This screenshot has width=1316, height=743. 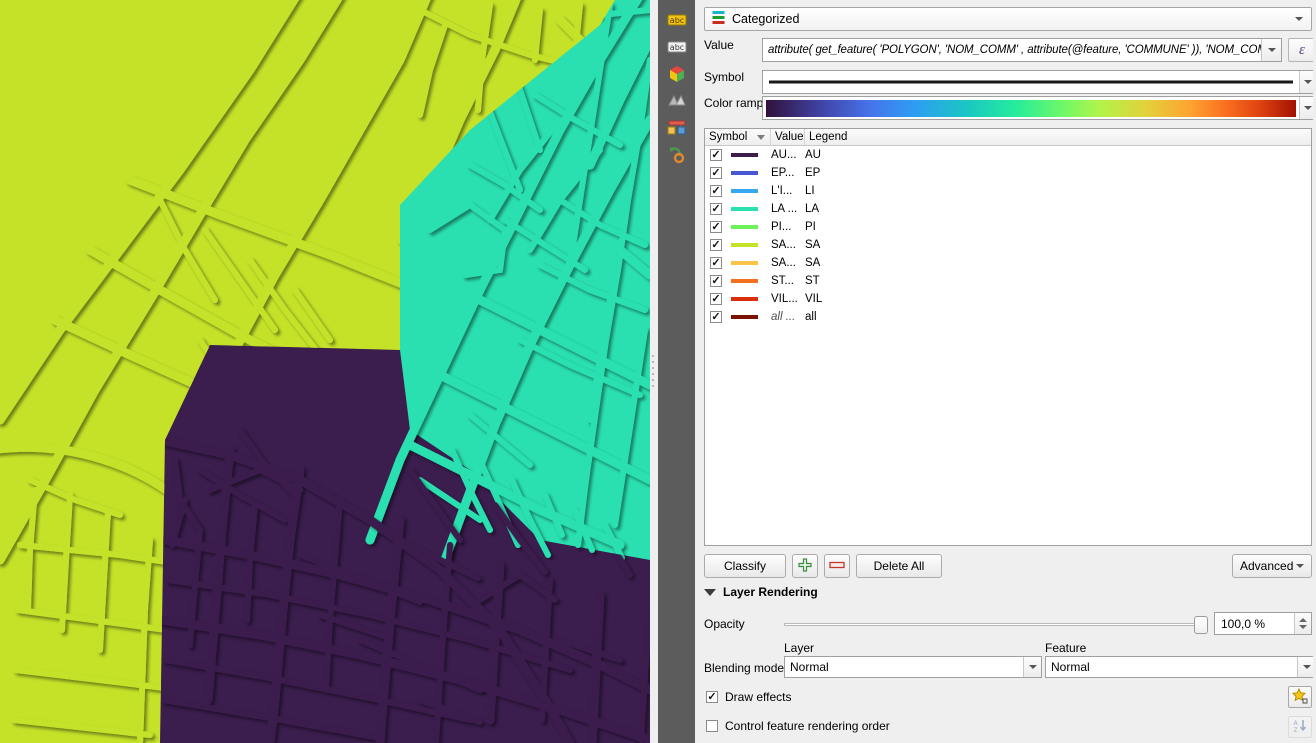 I want to click on row-legend-cell: all, so click(x=1058, y=317).